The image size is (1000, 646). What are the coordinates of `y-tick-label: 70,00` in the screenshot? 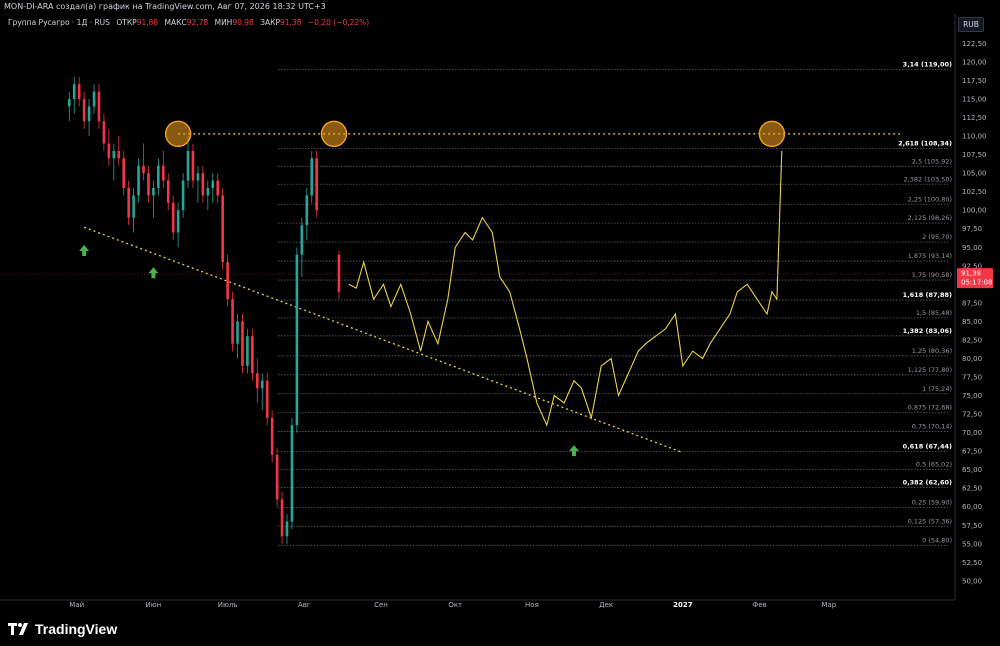 It's located at (972, 433).